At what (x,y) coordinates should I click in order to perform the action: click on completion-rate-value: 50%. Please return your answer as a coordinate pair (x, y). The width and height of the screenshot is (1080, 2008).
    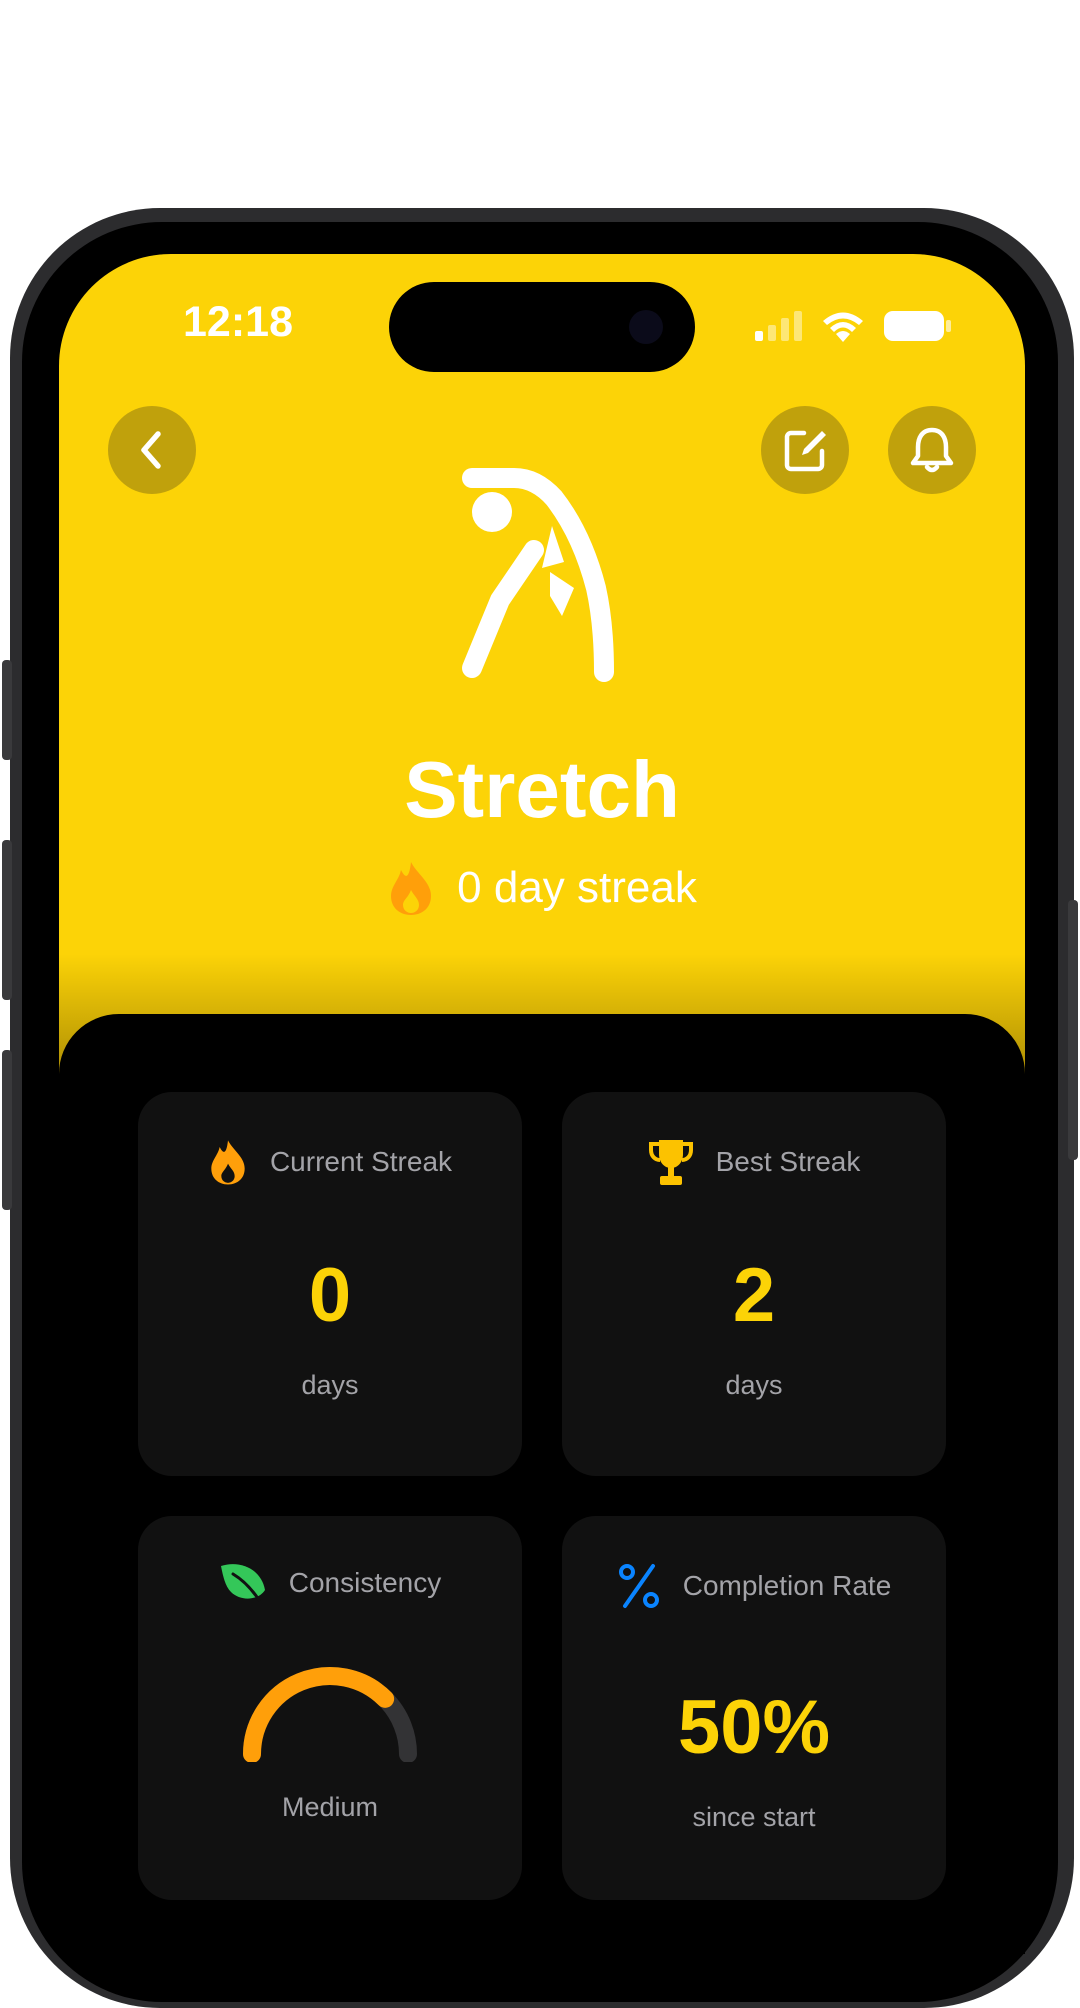
    Looking at the image, I should click on (754, 1727).